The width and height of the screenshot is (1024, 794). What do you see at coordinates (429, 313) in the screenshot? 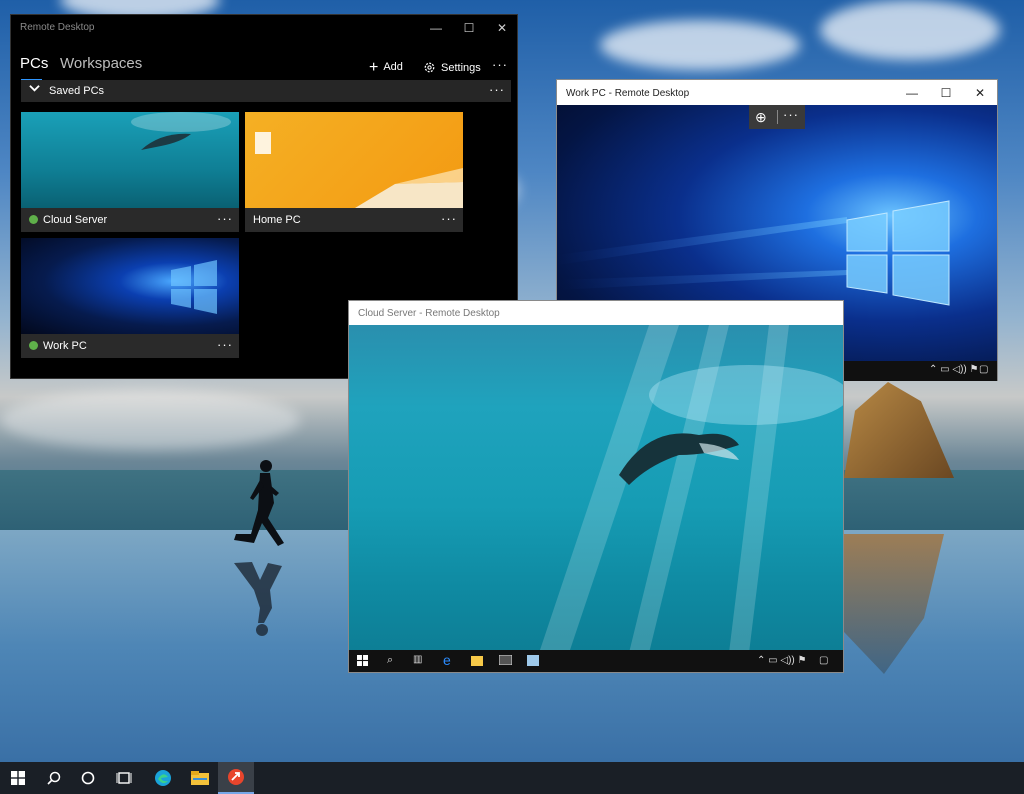
I see `window-title: Cloud Server - Remote Desktop` at bounding box center [429, 313].